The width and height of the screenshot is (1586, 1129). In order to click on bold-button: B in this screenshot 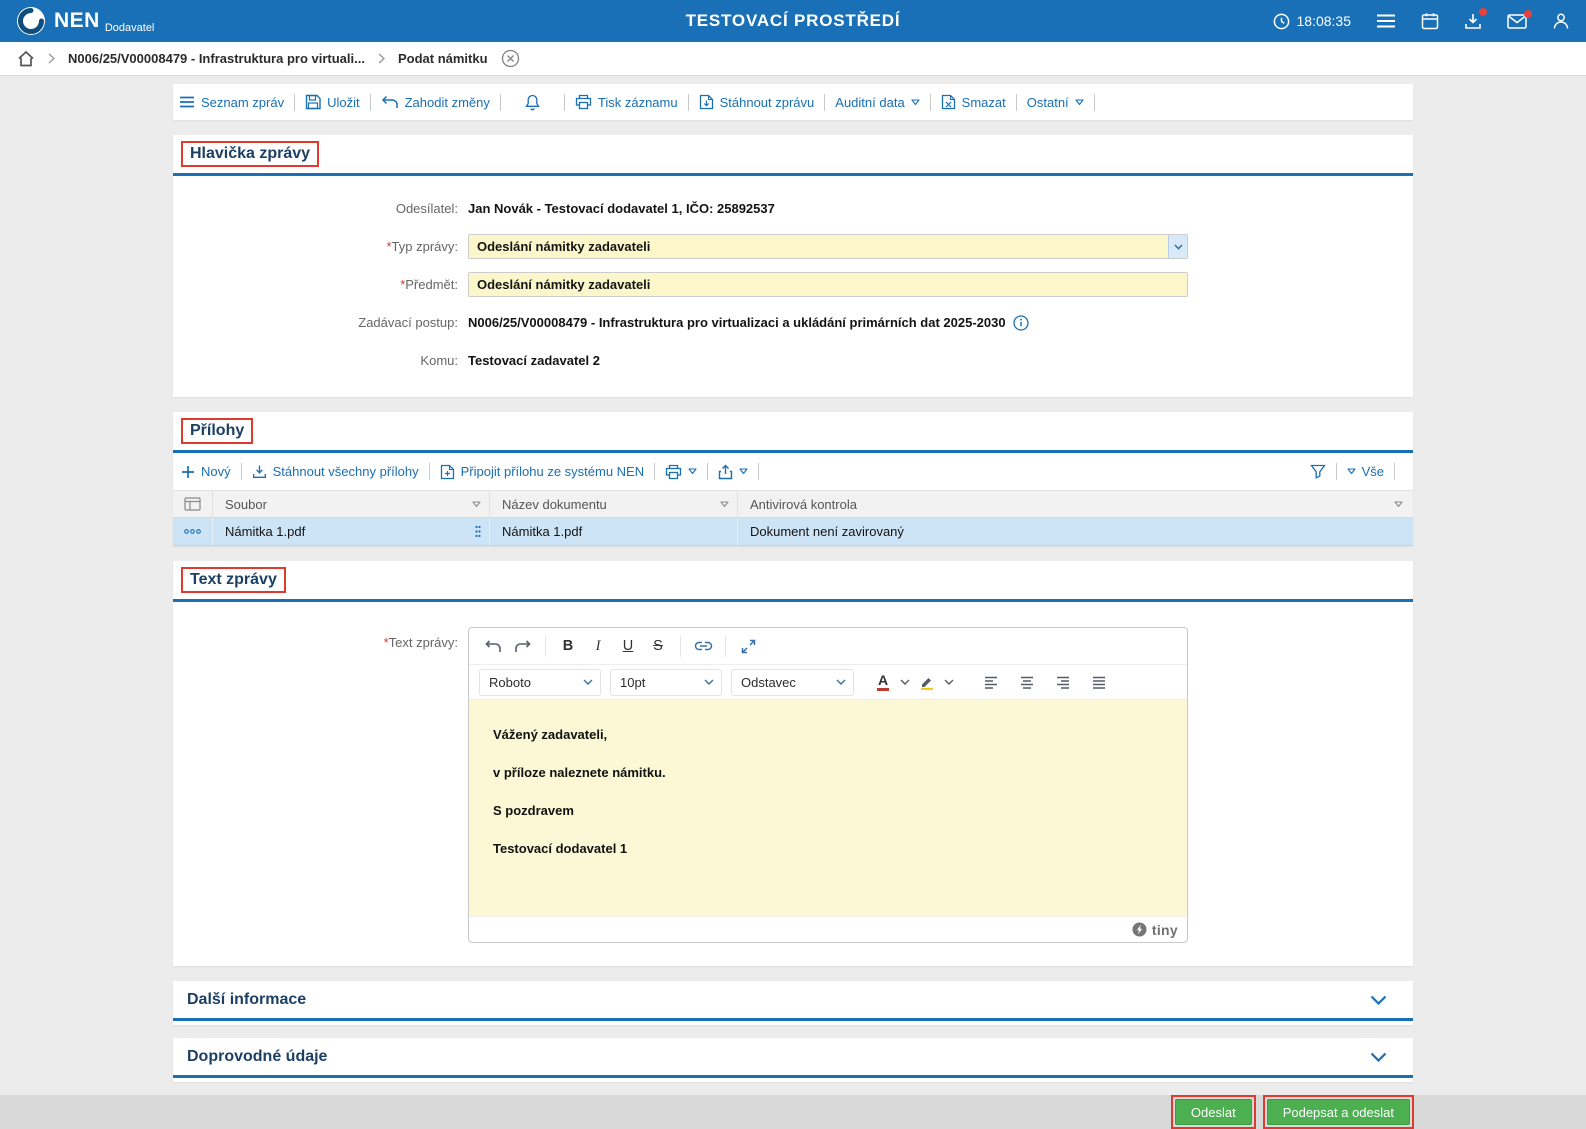, I will do `click(568, 646)`.